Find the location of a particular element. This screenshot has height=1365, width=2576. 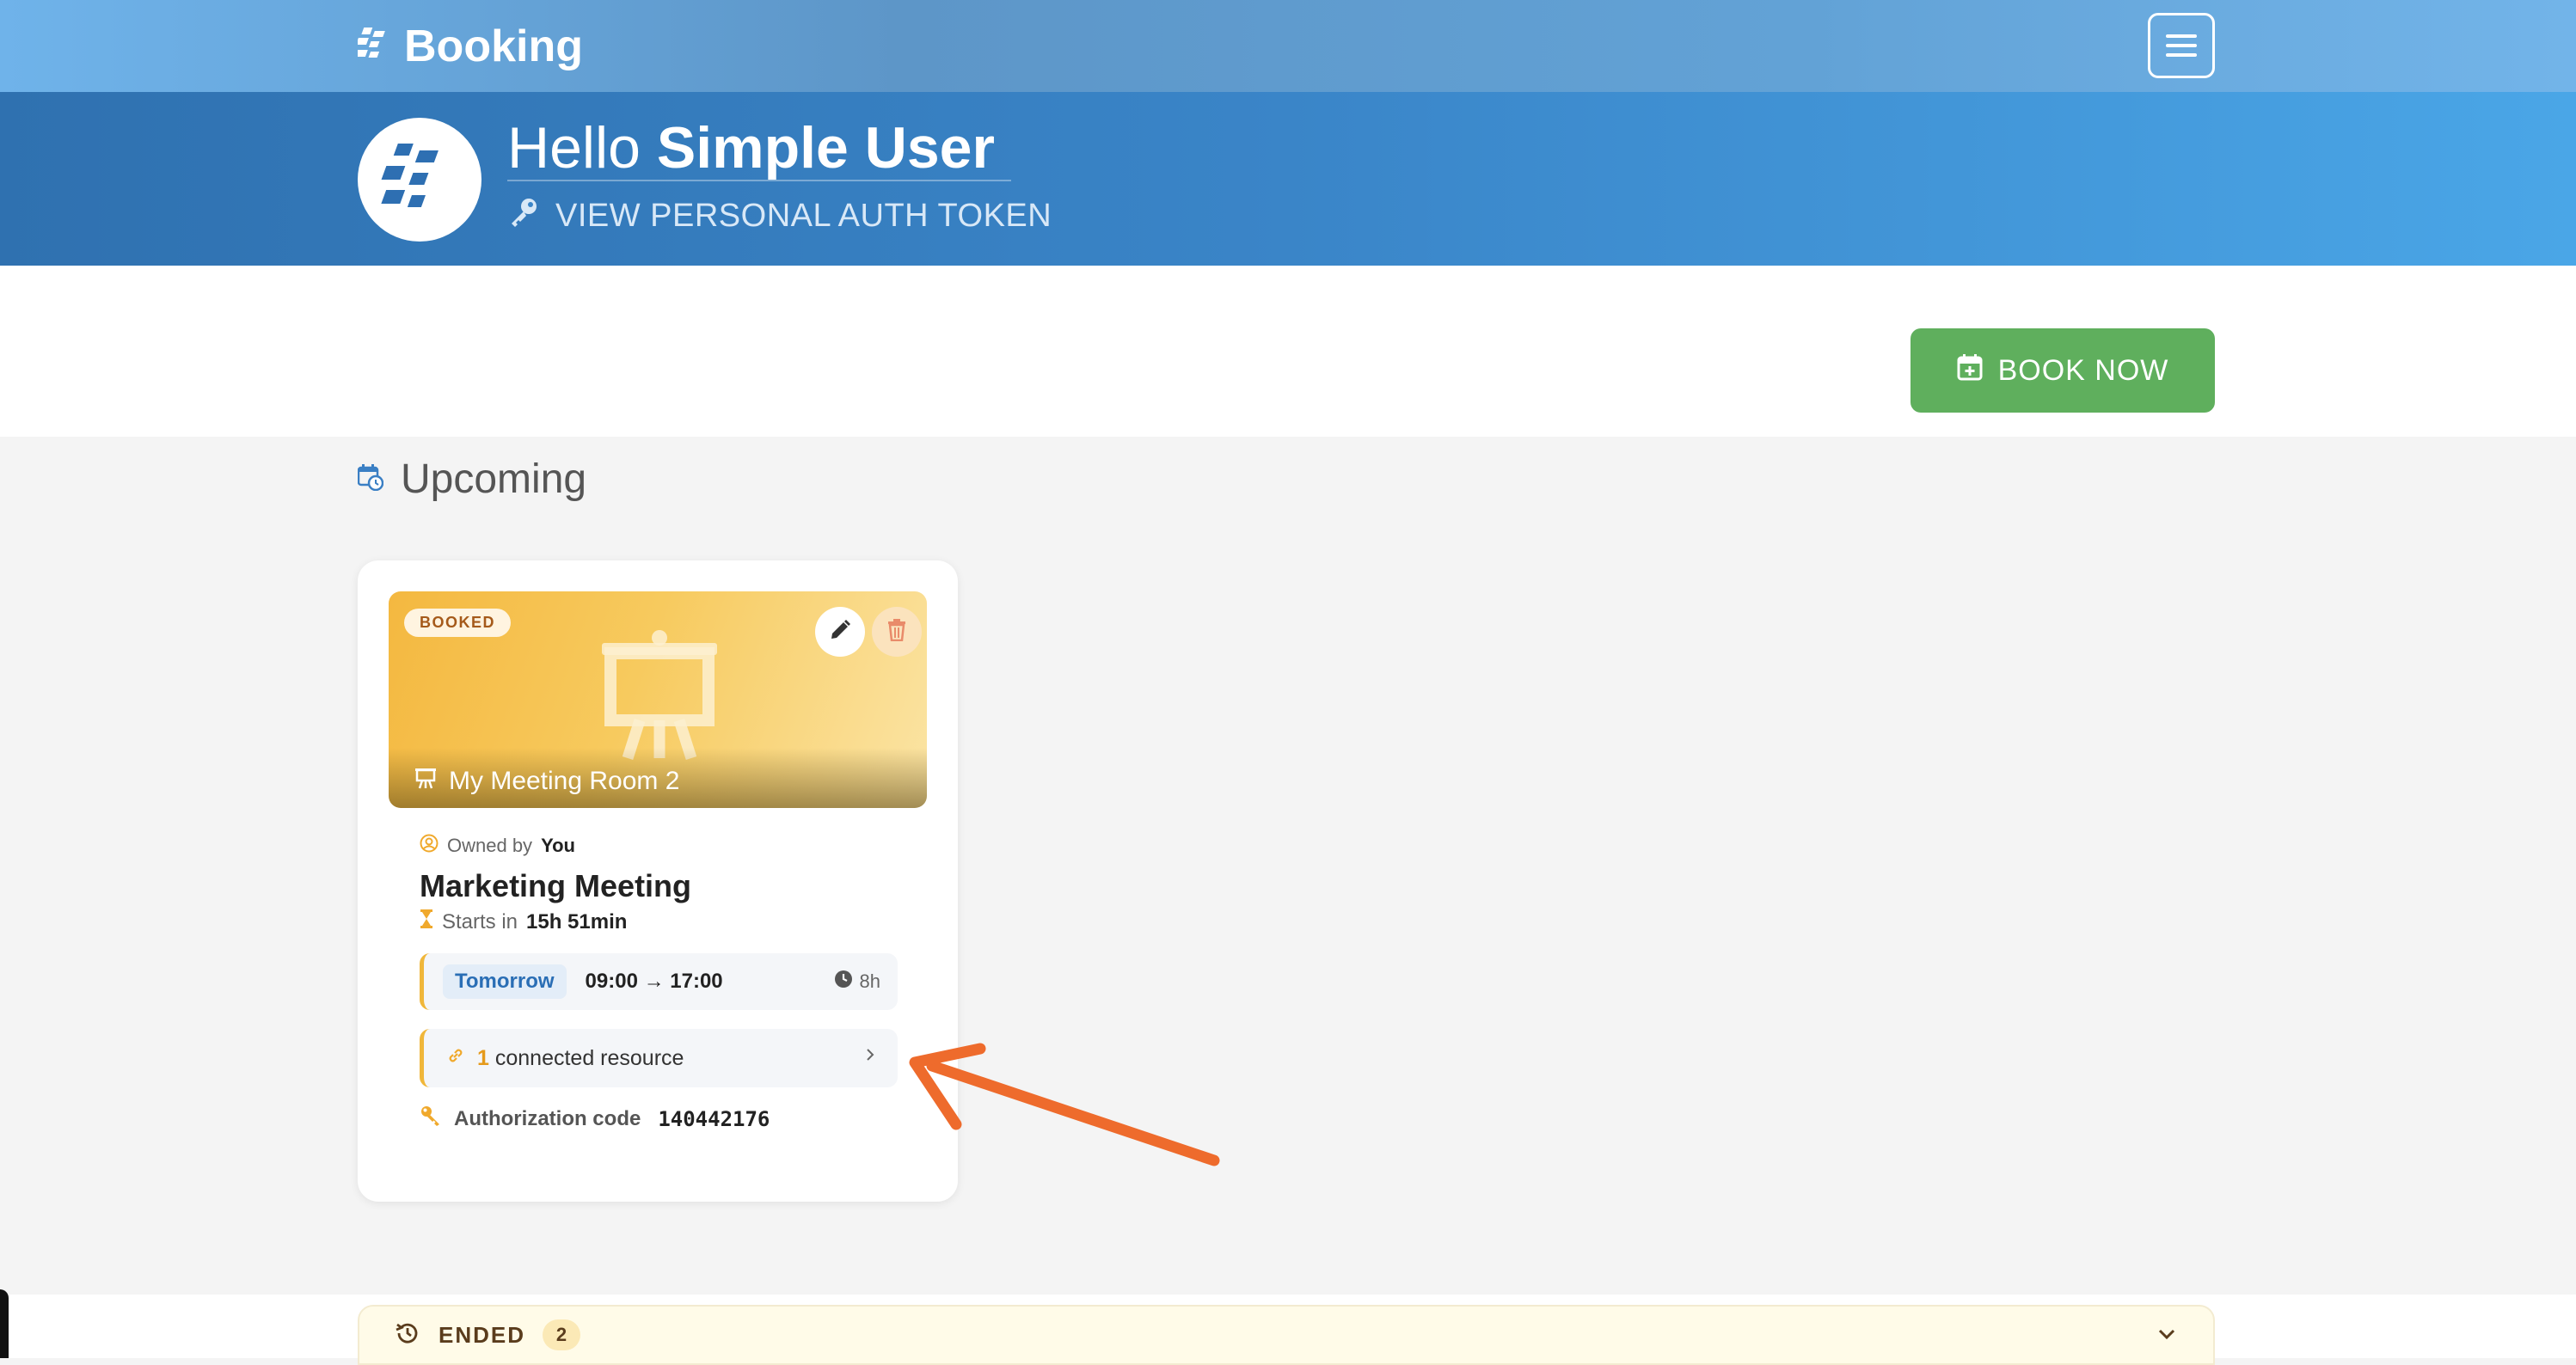

brand: Booking is located at coordinates (468, 47).